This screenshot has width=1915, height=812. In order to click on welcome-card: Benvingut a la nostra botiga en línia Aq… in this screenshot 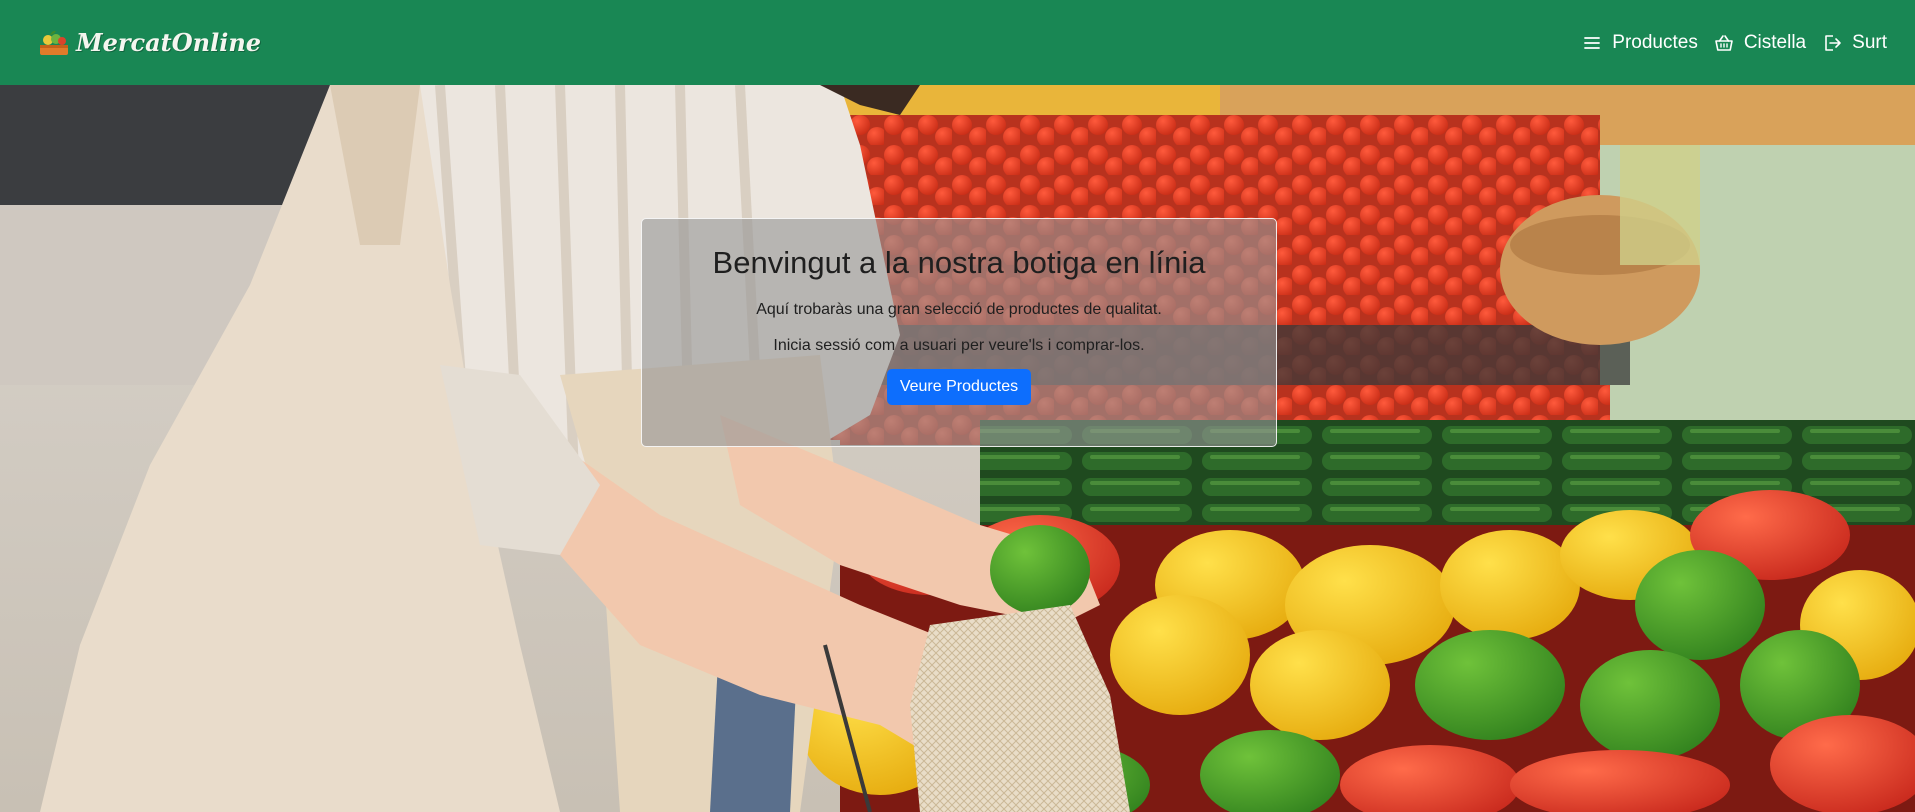, I will do `click(959, 332)`.